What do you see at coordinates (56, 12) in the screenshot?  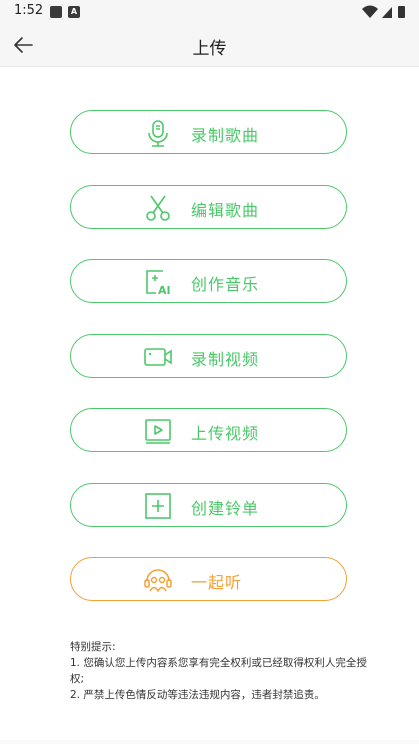 I see `notification-square-icon` at bounding box center [56, 12].